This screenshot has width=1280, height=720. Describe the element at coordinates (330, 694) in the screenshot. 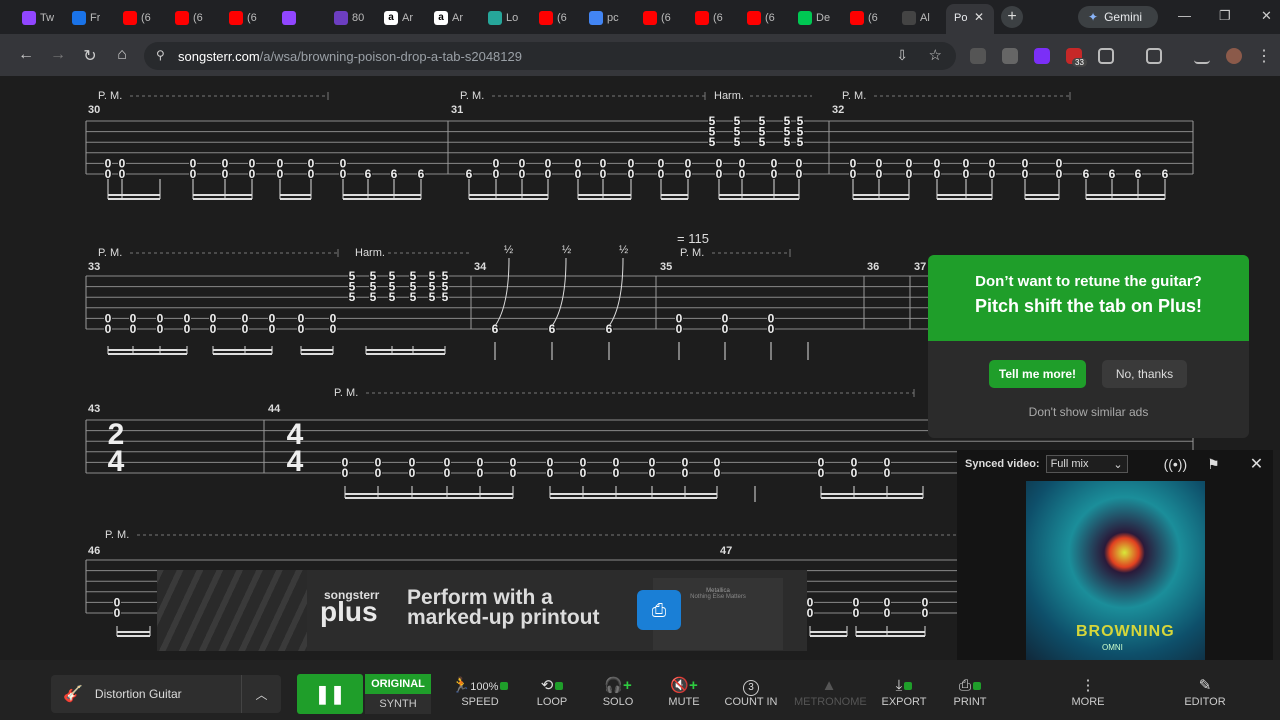

I see `pause-button: ❚❚` at that location.